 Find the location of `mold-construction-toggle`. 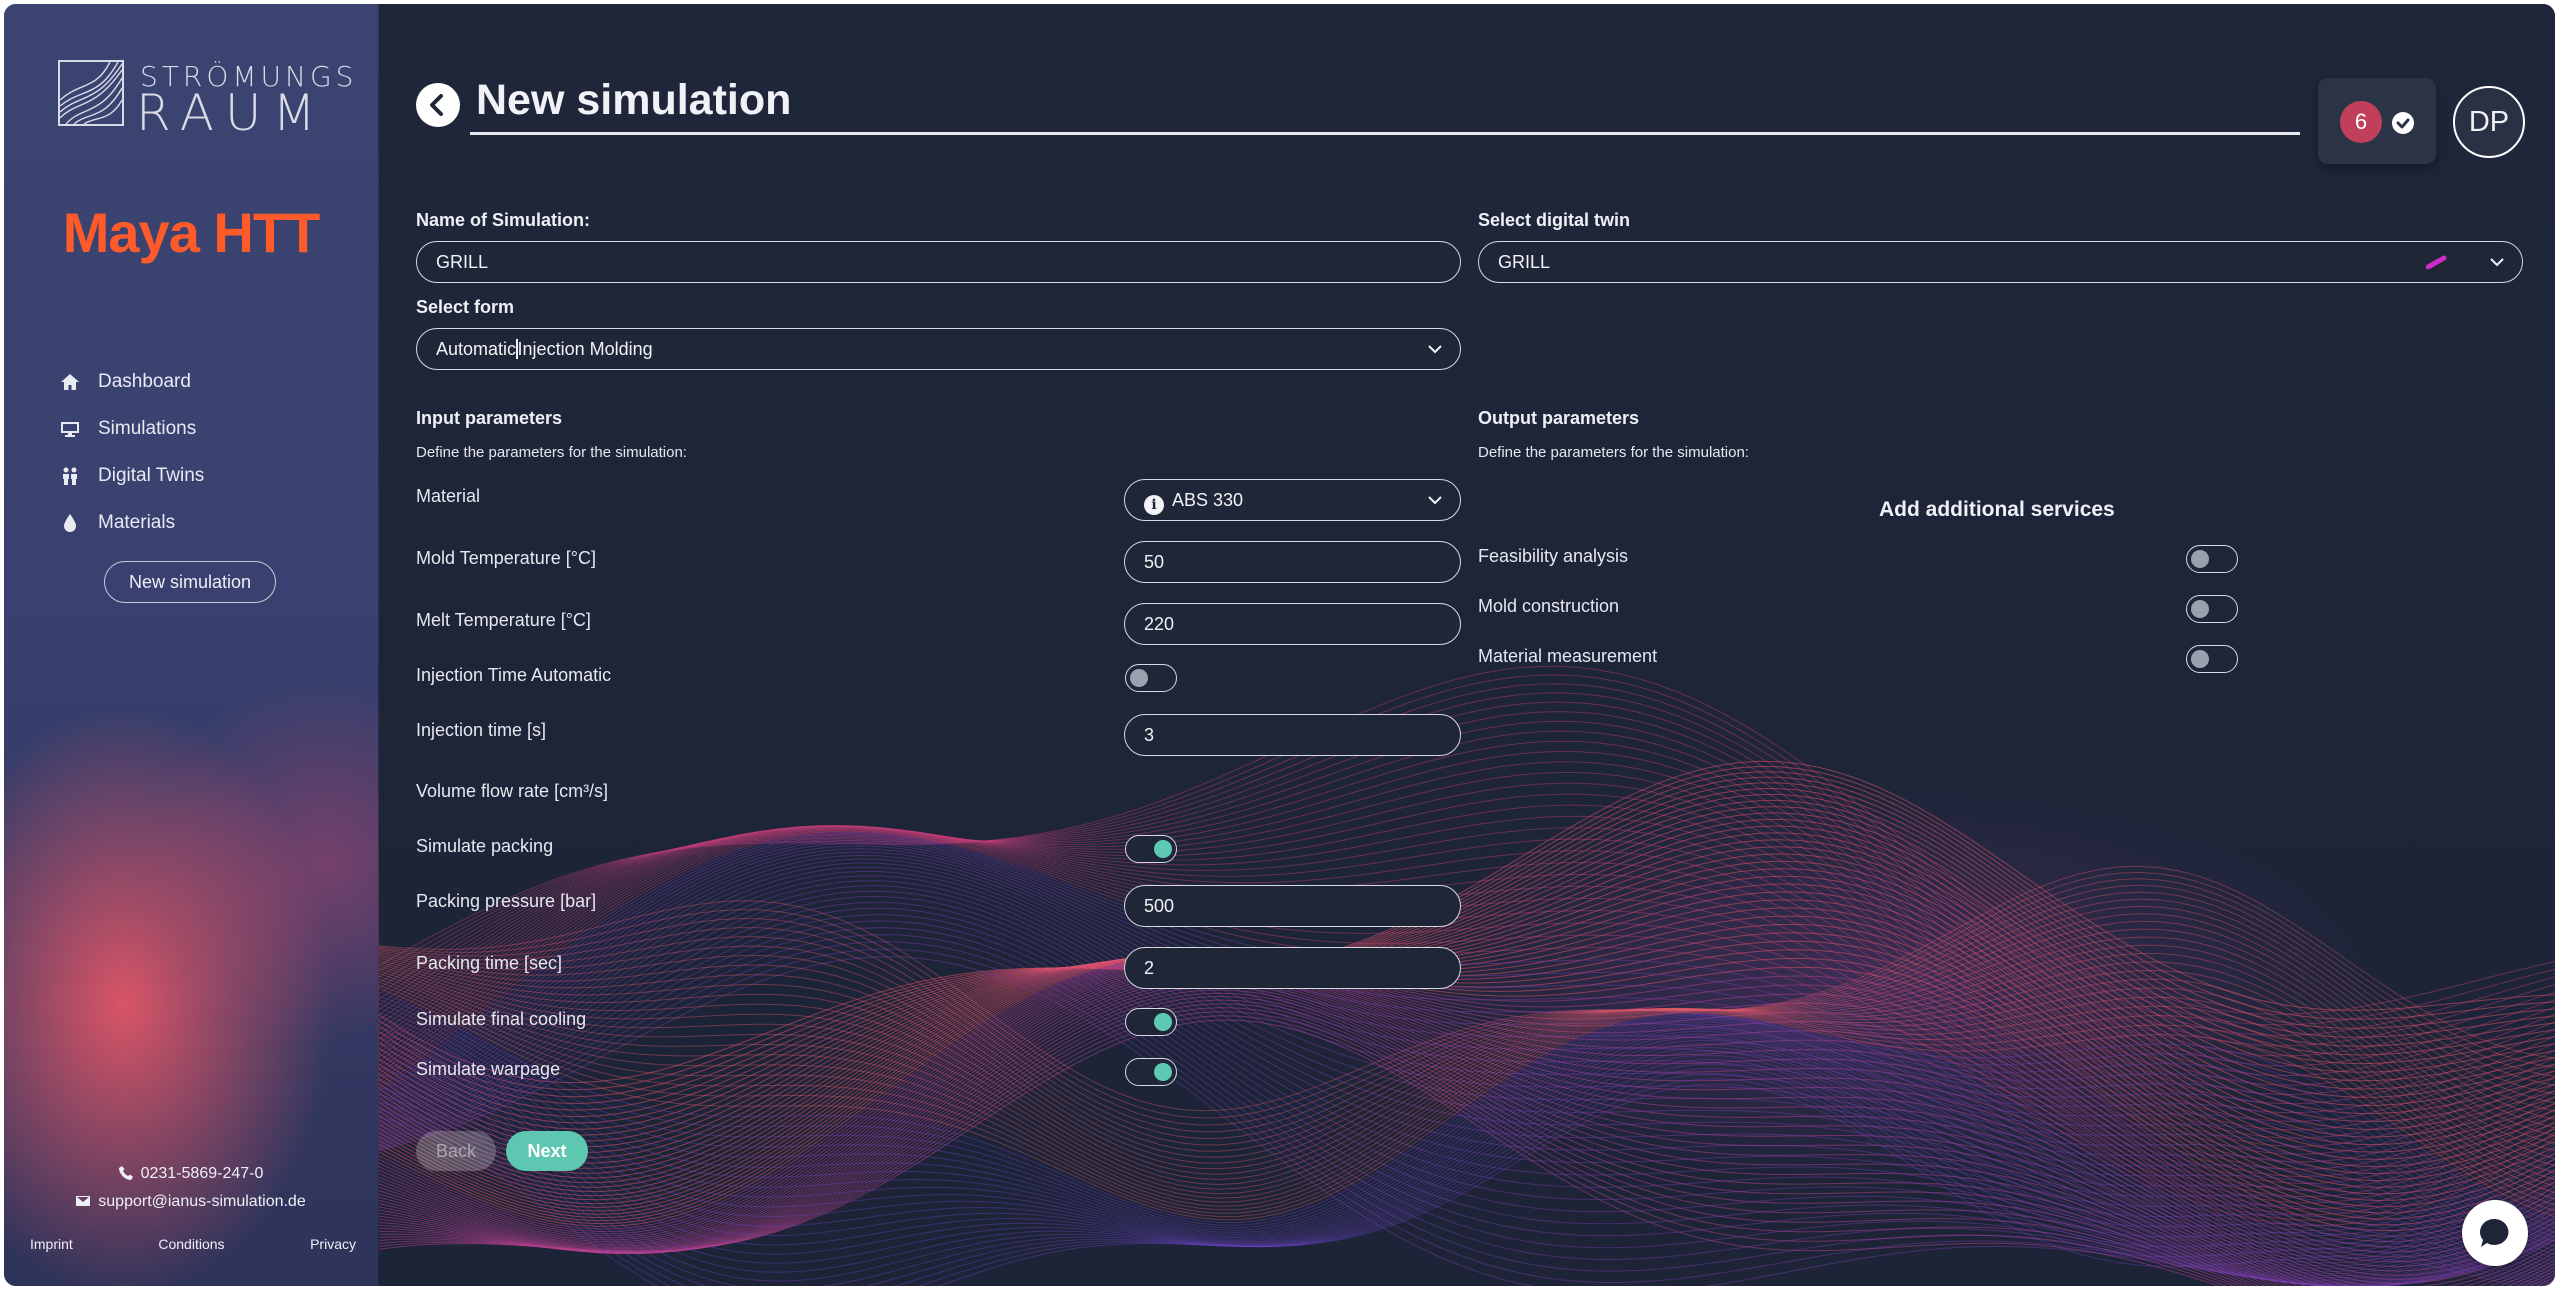

mold-construction-toggle is located at coordinates (2212, 609).